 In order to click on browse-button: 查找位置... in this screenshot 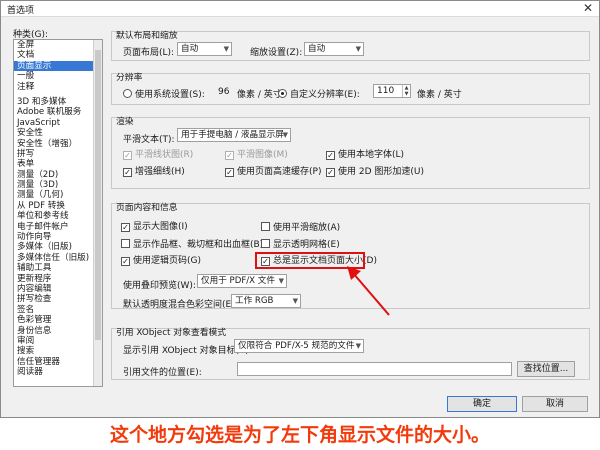, I will do `click(546, 369)`.